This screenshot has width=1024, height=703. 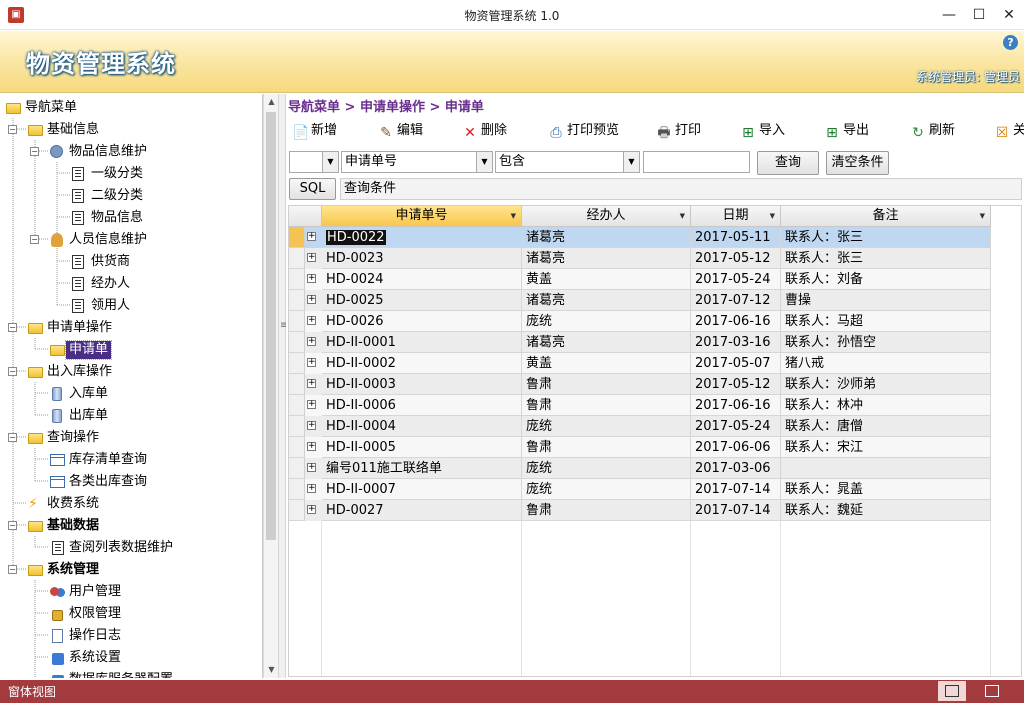 What do you see at coordinates (886, 468) in the screenshot?
I see `cell-note` at bounding box center [886, 468].